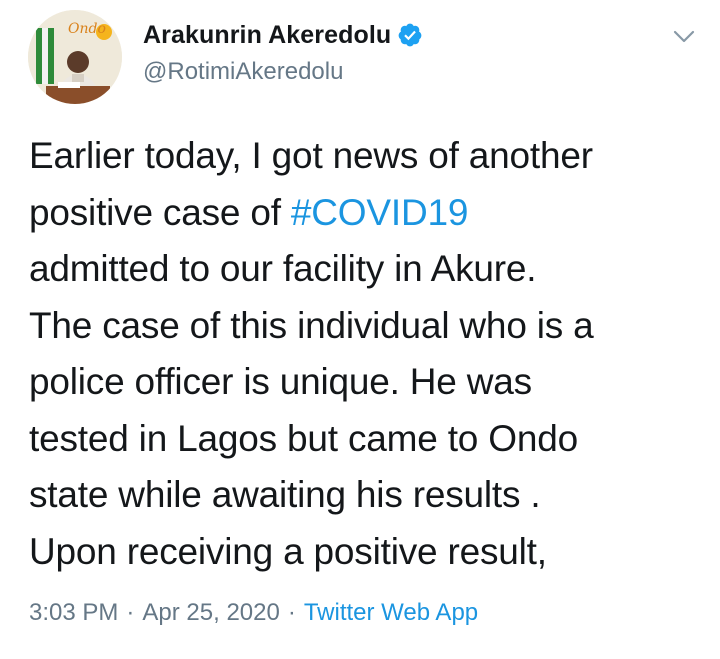  I want to click on tweet-text-segment: Upon receiving a positive result,, so click(288, 551).